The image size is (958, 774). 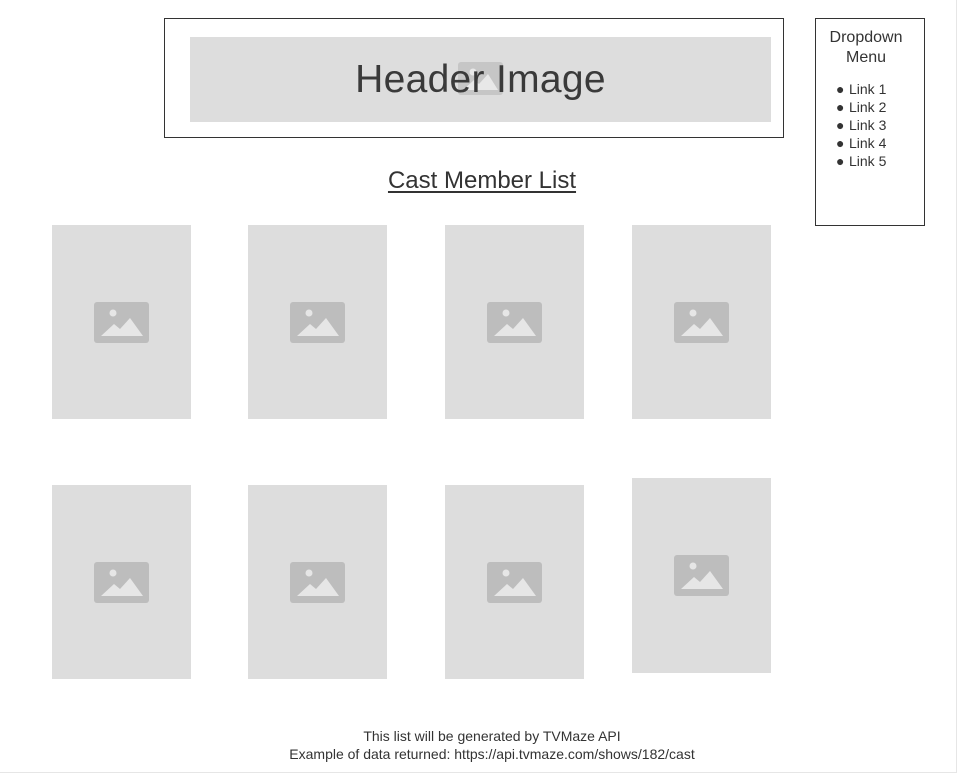 I want to click on dropdown-link-3: ● Link 3, so click(x=861, y=125).